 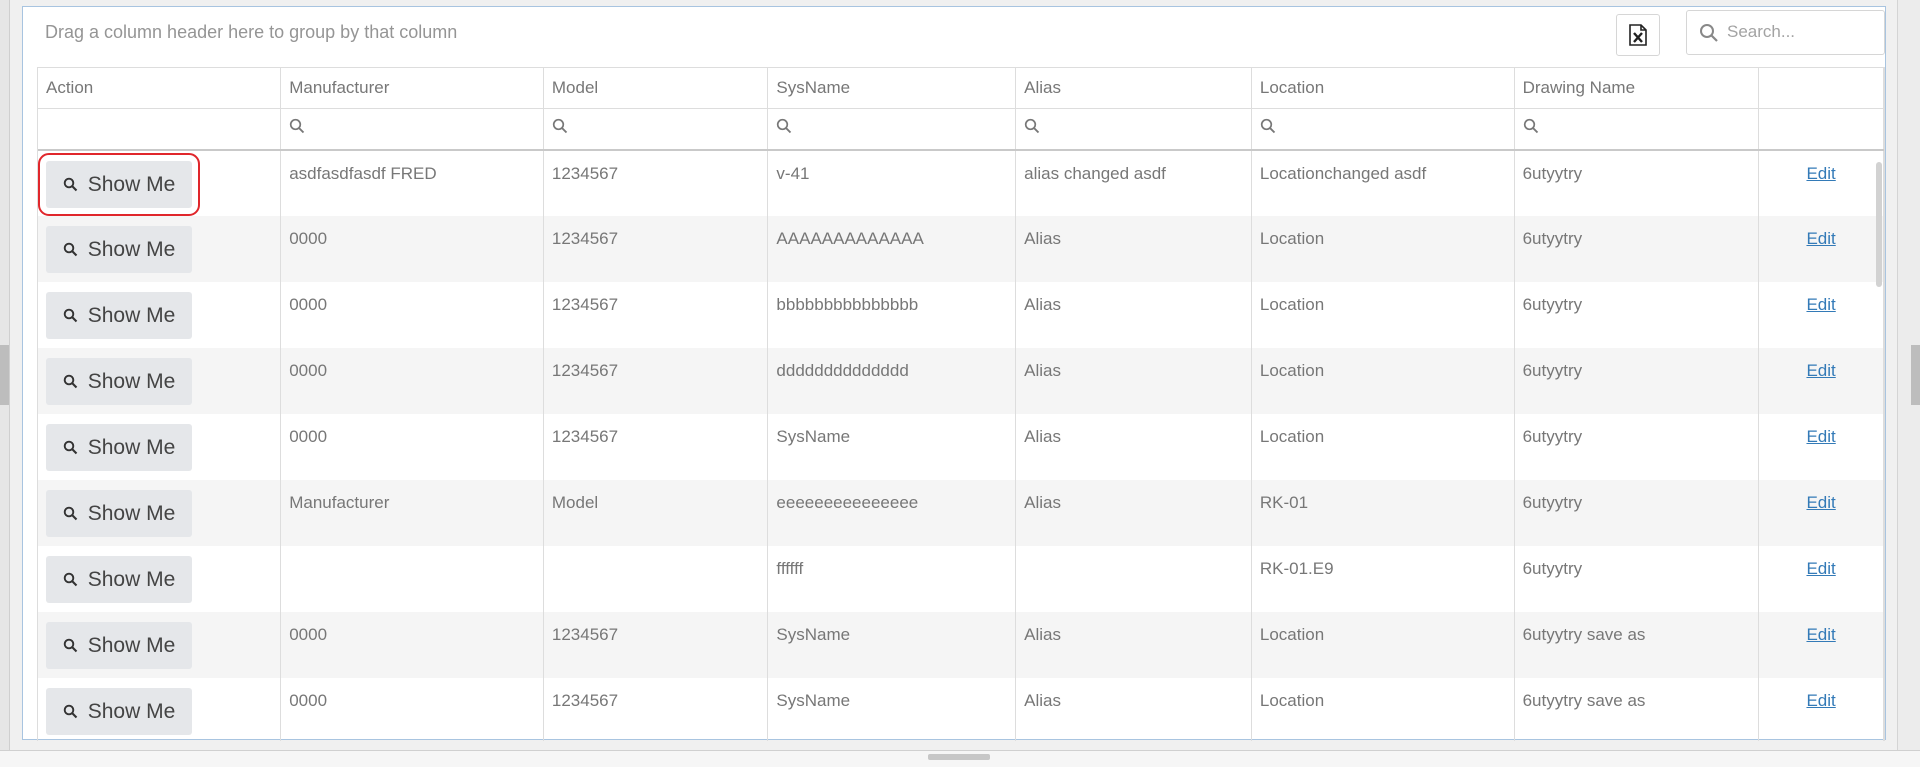 I want to click on grid-search-input, so click(x=1802, y=32).